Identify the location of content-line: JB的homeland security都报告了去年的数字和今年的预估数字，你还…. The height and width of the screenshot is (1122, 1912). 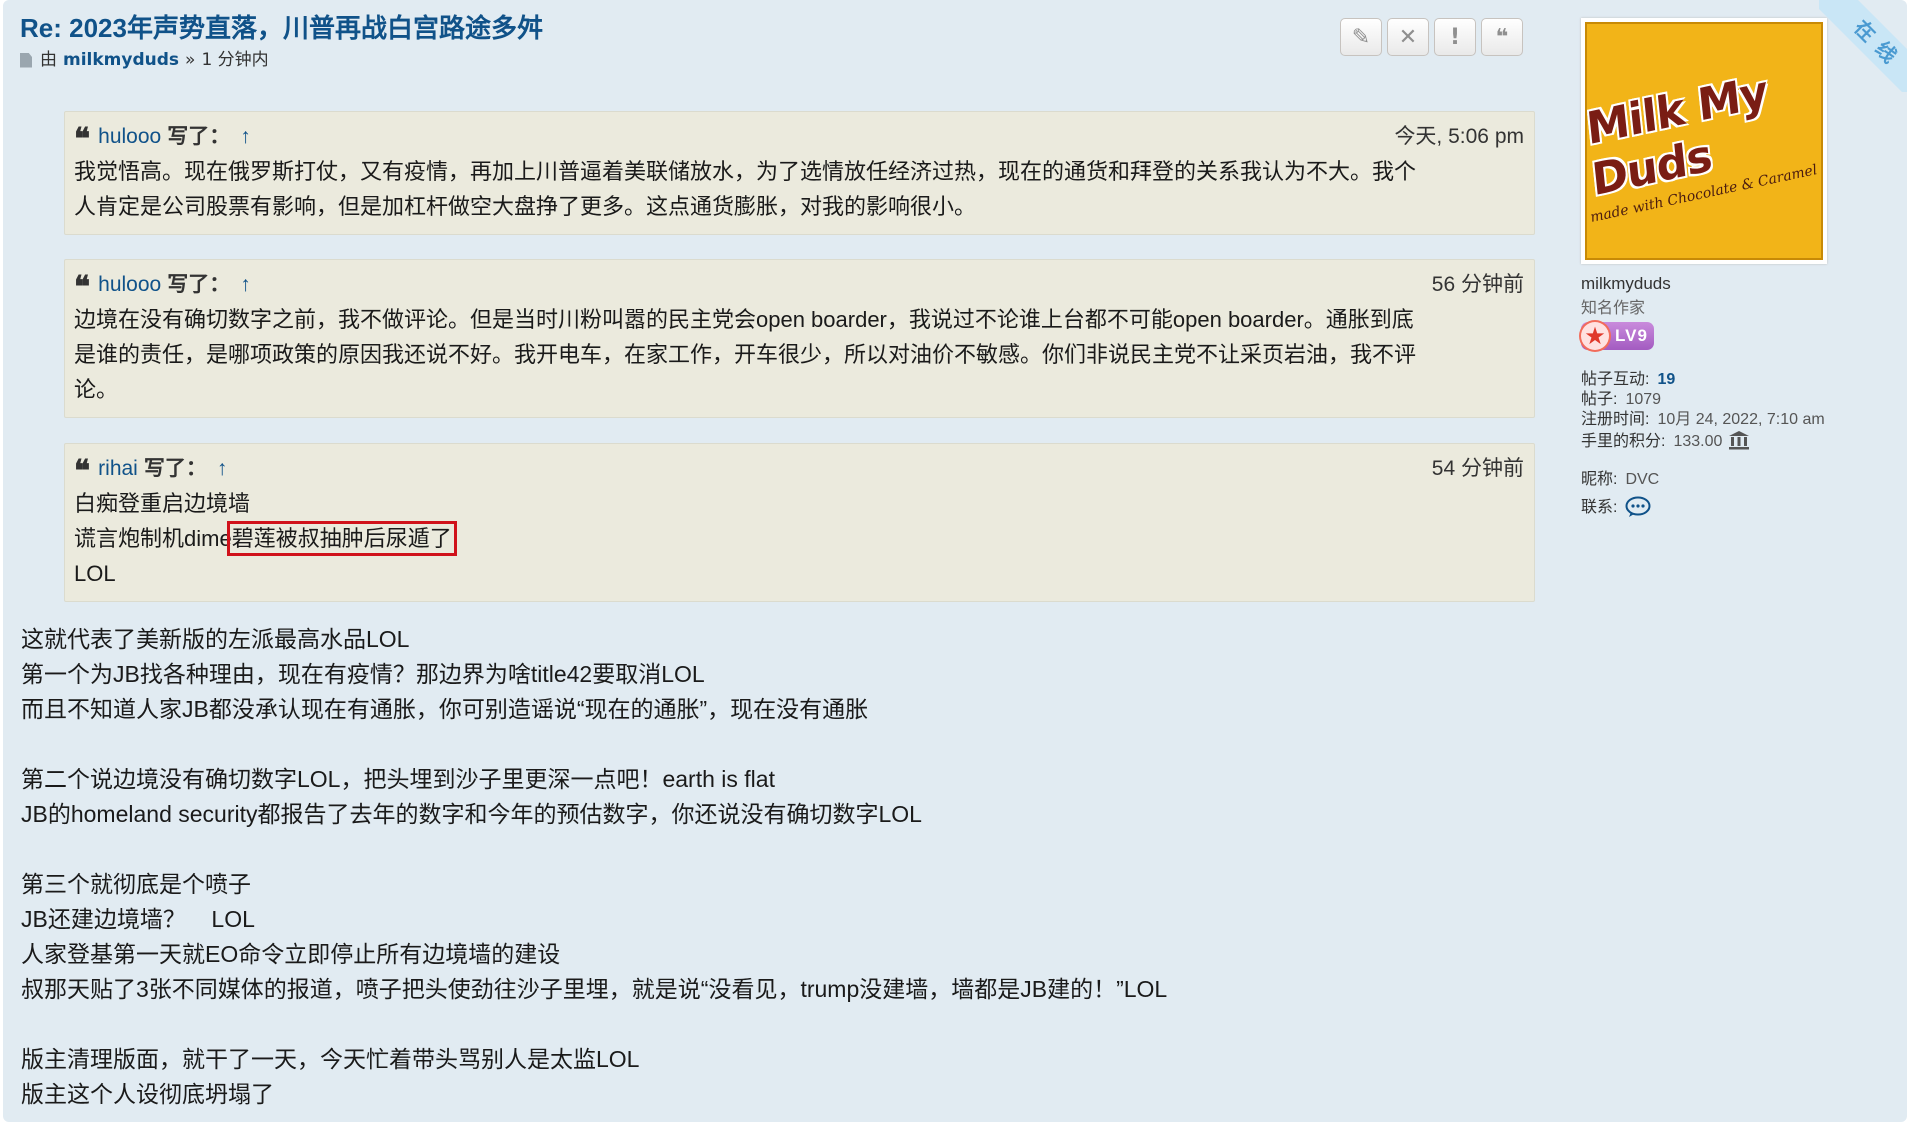
(471, 814).